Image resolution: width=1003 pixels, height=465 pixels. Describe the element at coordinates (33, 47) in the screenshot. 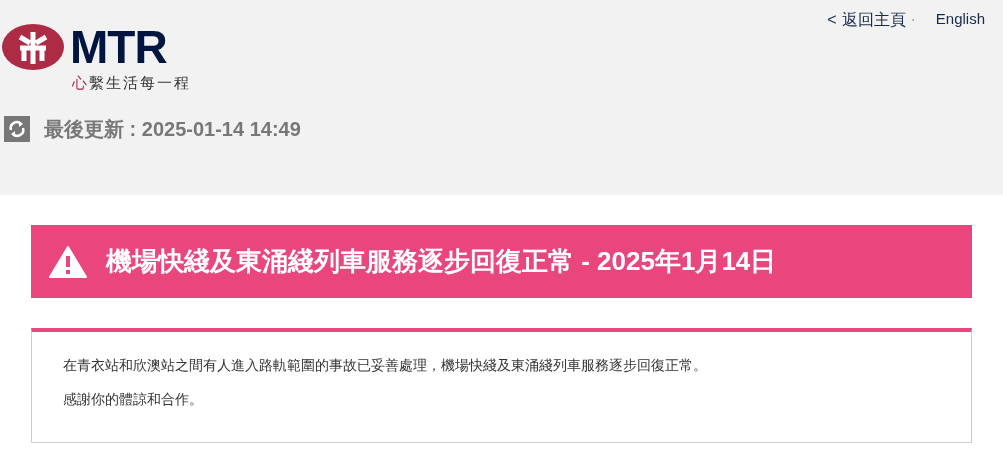

I see `logo-icon` at that location.